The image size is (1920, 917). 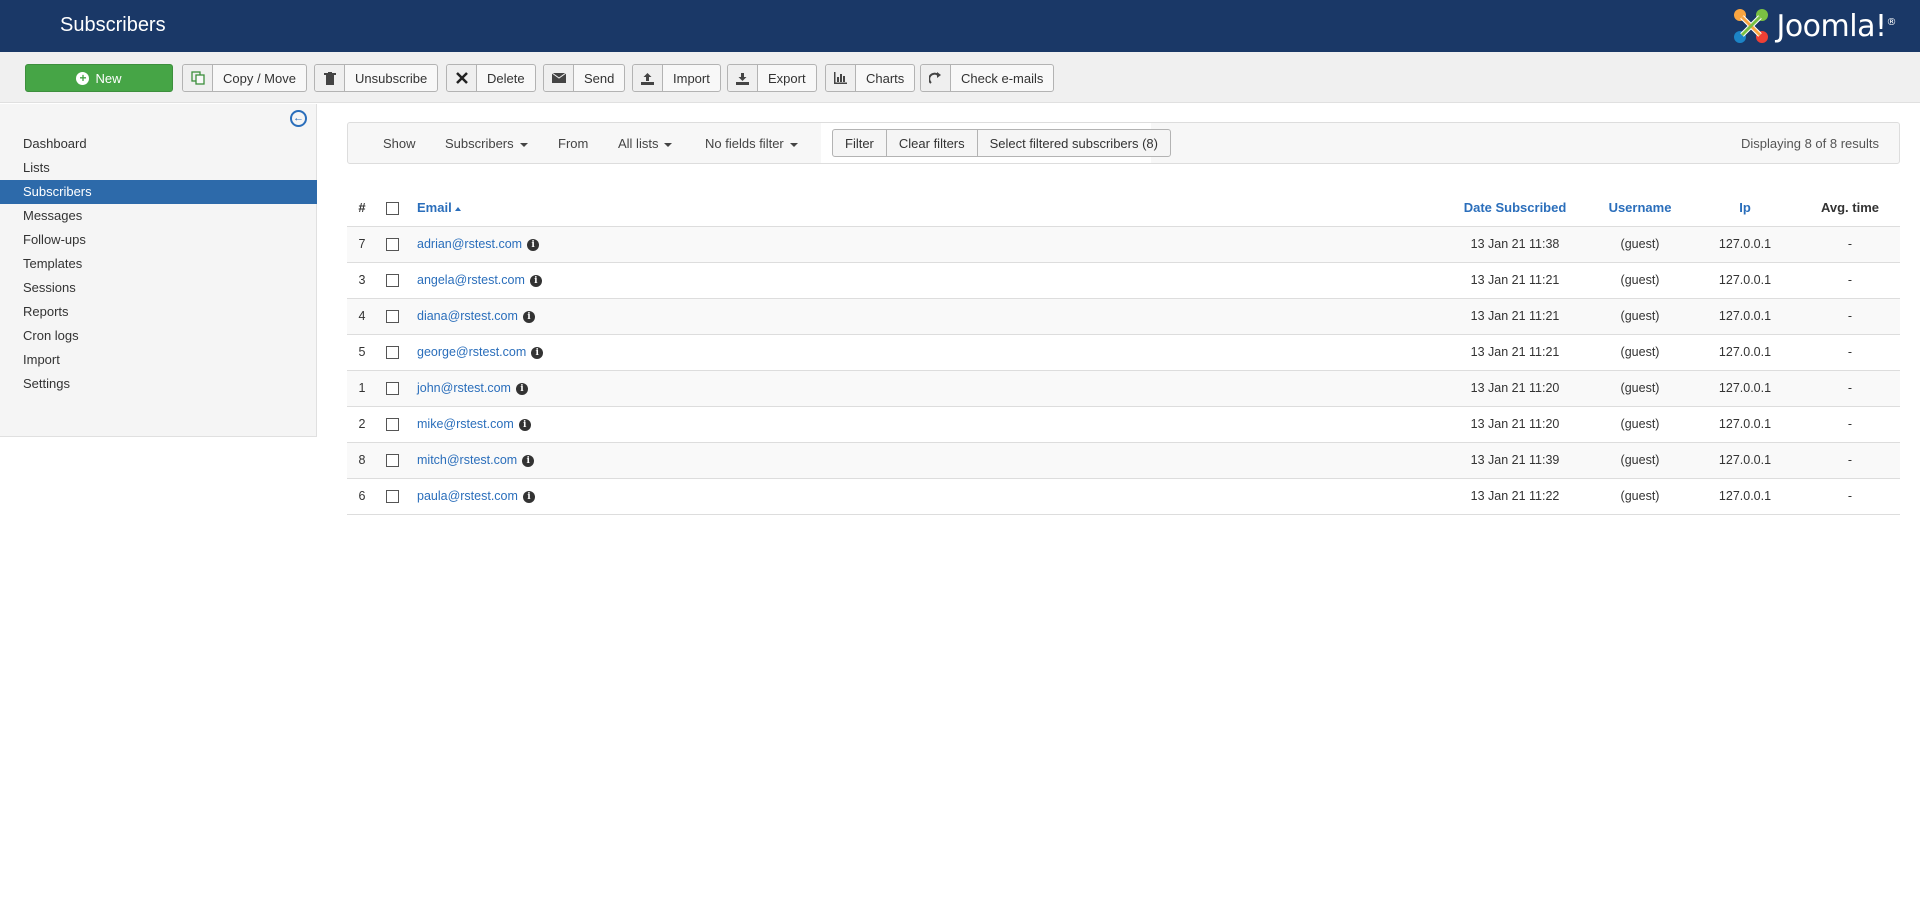 What do you see at coordinates (465, 424) in the screenshot?
I see `email-link: mike@rstest.com` at bounding box center [465, 424].